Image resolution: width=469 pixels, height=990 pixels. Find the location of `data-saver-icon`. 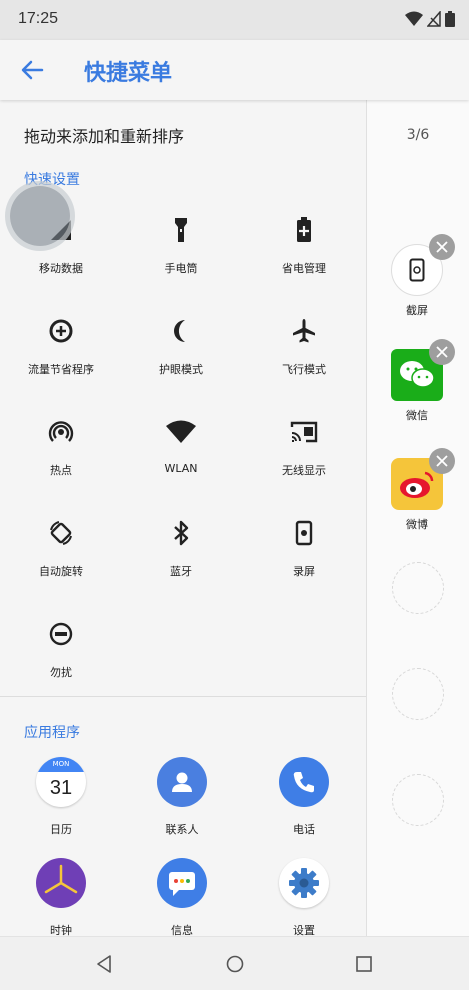

data-saver-icon is located at coordinates (61, 331).